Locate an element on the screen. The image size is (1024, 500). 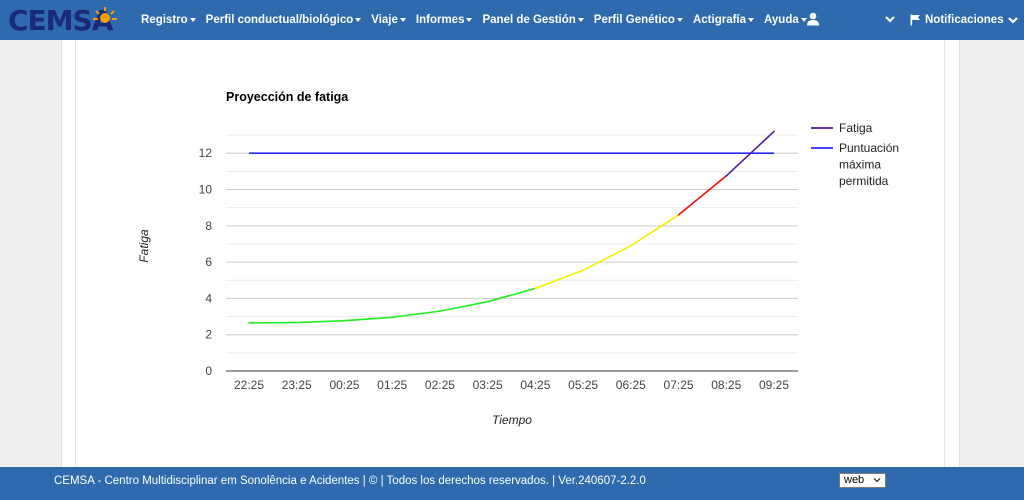
y-tick-label: 6 is located at coordinates (208, 262).